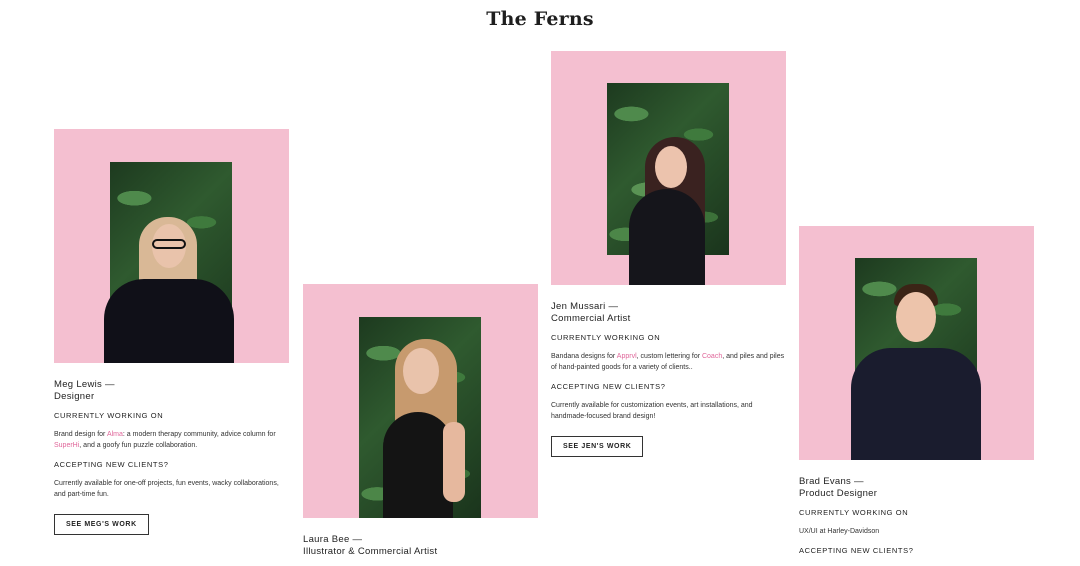 The height and width of the screenshot is (566, 1080). Describe the element at coordinates (916, 404) in the screenshot. I see `sweater-shape` at that location.